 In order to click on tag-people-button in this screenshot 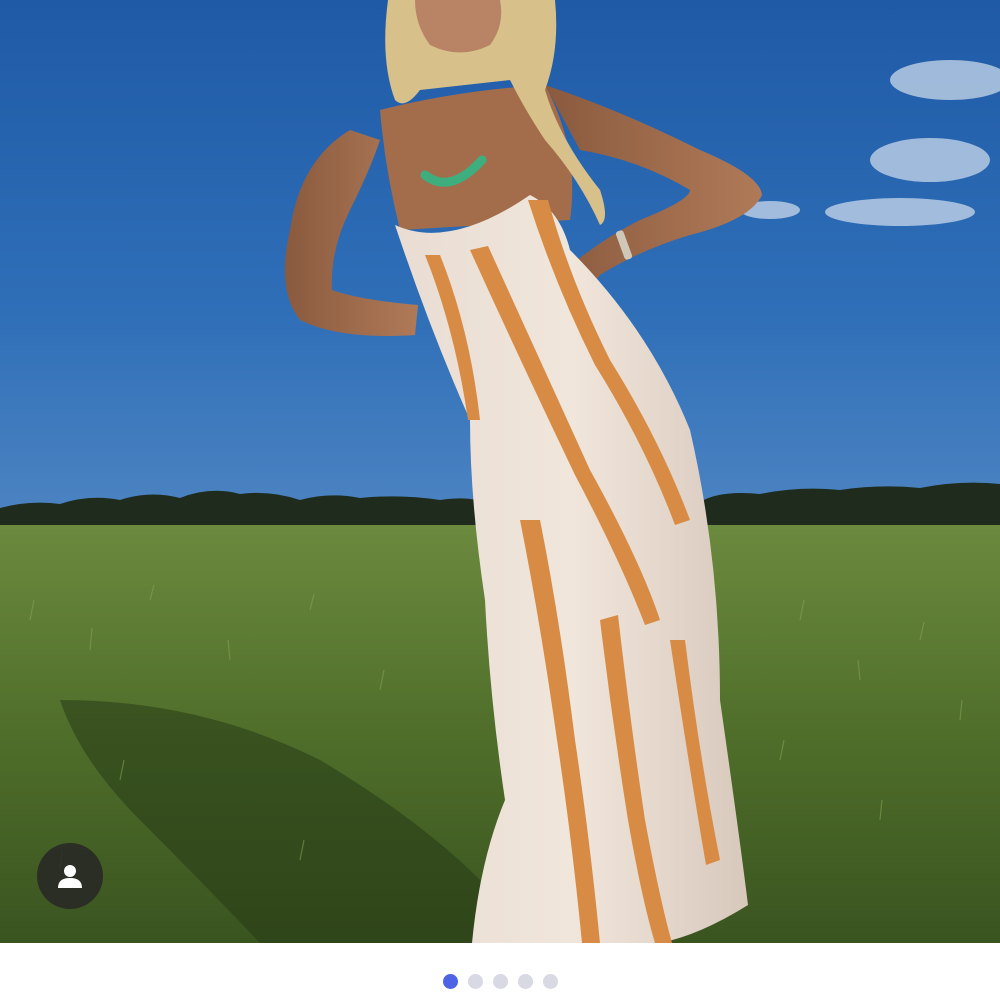, I will do `click(70, 876)`.